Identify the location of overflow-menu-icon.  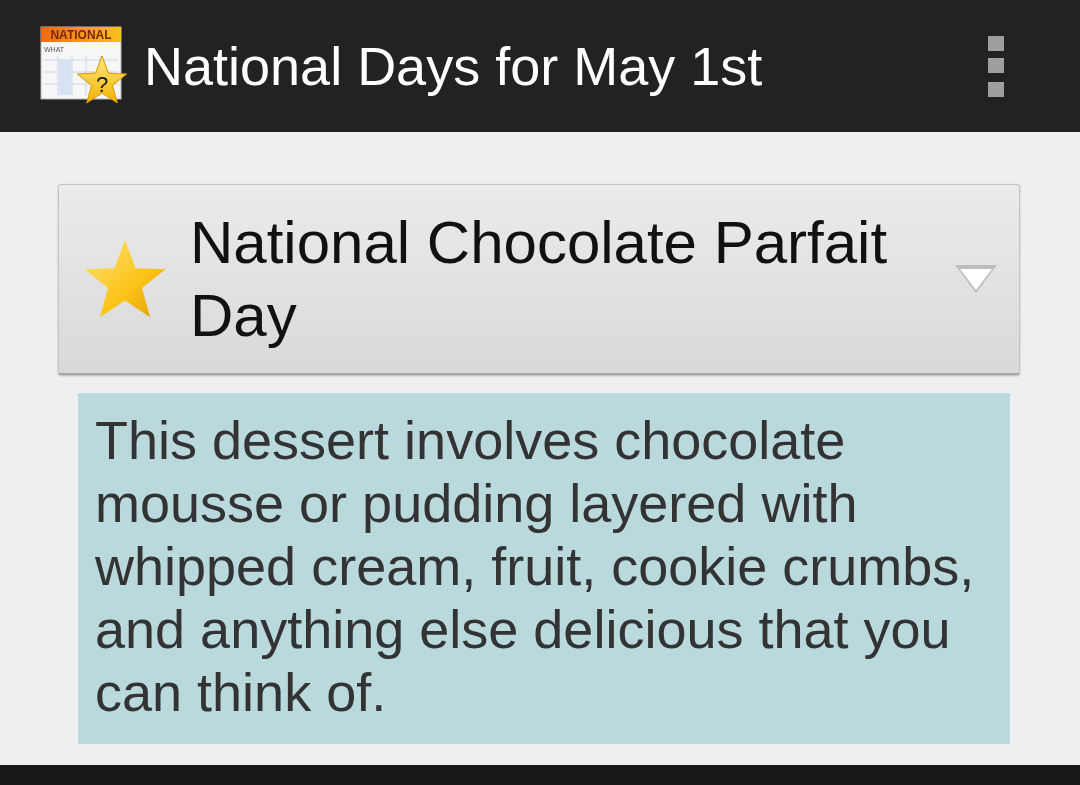
(996, 66).